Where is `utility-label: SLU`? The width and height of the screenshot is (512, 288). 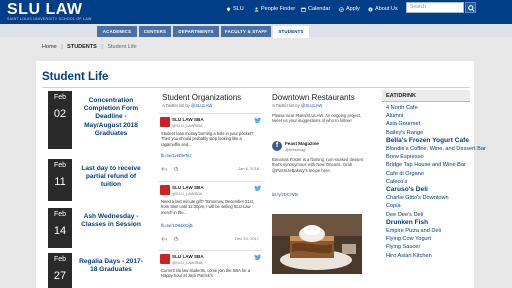 utility-label: SLU is located at coordinates (238, 9).